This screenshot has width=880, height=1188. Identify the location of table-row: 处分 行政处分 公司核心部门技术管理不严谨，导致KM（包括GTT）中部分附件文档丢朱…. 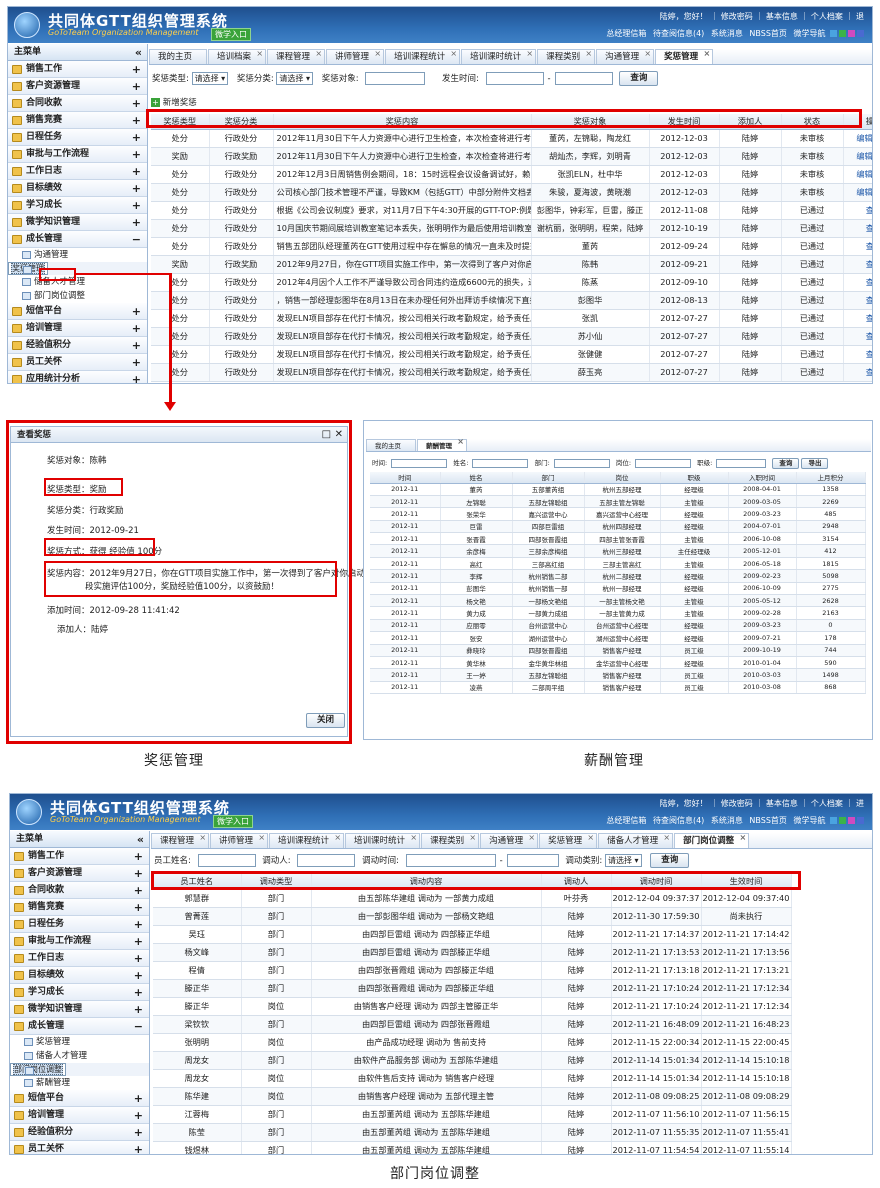
(511, 192).